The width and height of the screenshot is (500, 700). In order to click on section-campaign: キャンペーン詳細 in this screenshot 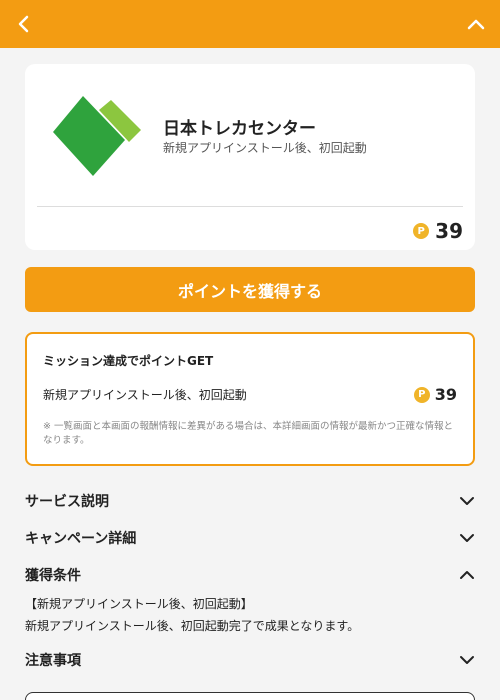, I will do `click(250, 538)`.